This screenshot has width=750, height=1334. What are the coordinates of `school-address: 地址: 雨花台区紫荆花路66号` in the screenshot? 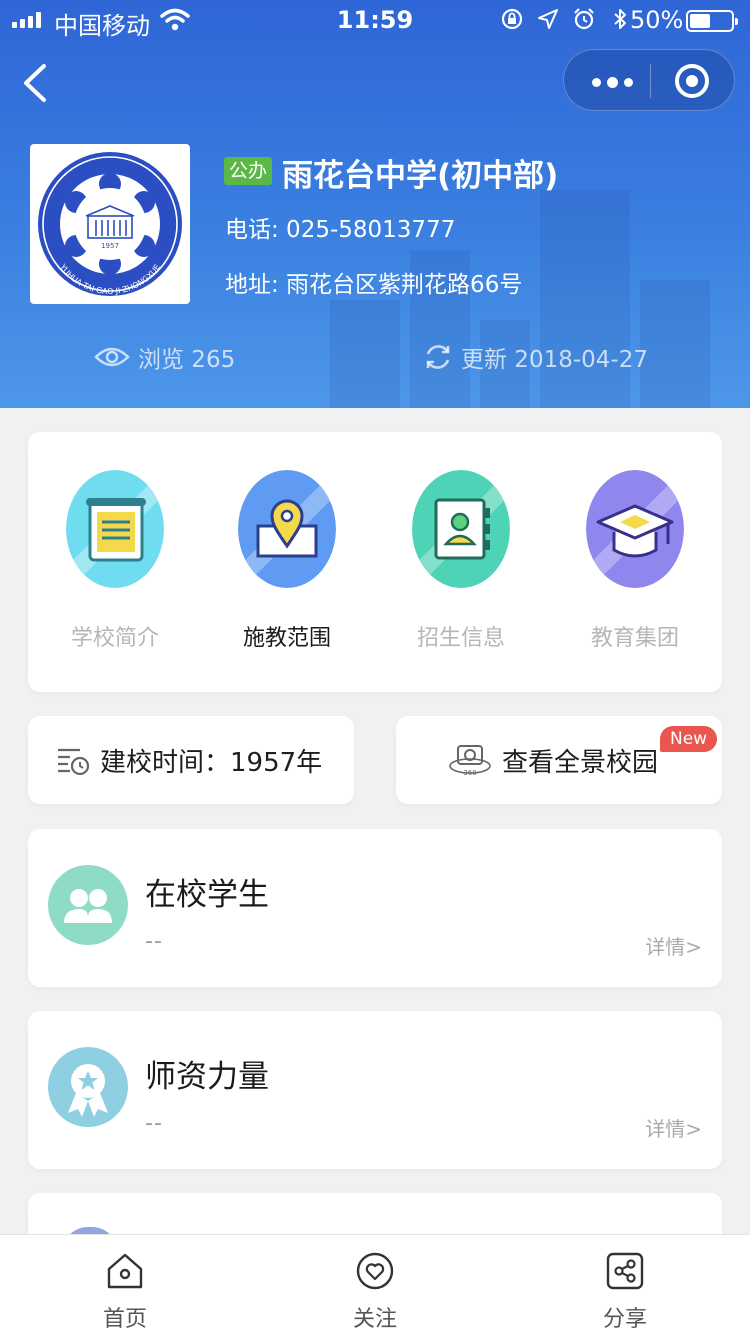 It's located at (373, 282).